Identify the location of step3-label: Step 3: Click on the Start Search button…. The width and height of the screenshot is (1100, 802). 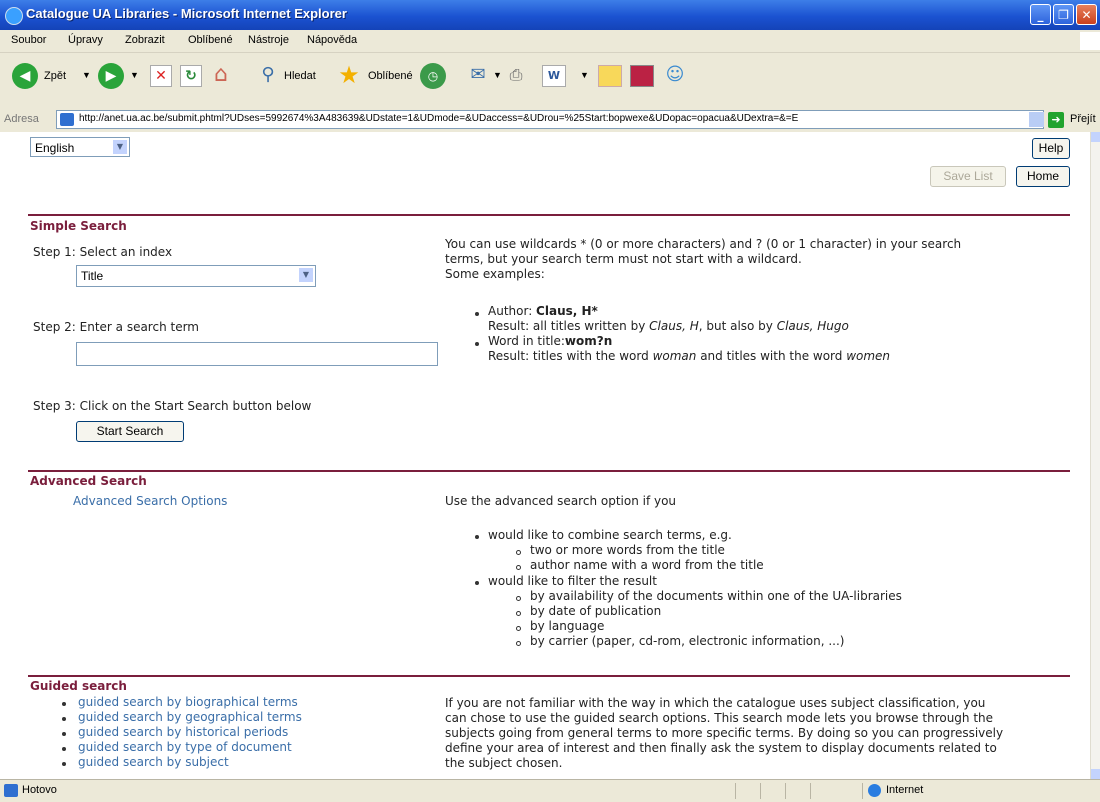
(172, 406).